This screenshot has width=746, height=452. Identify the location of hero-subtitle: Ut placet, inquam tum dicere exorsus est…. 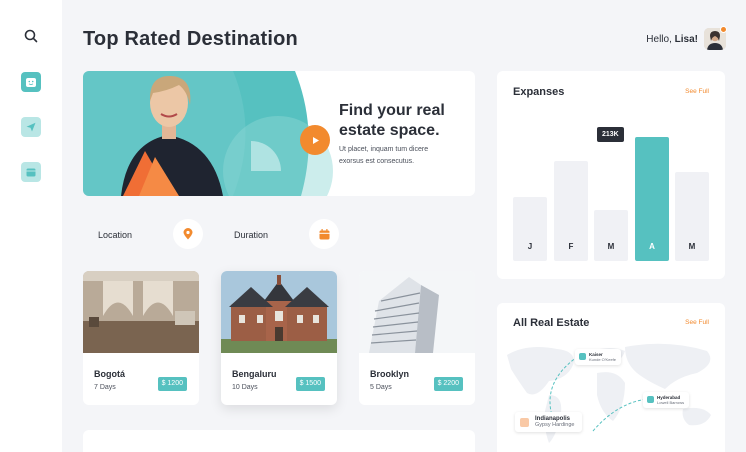
(384, 155).